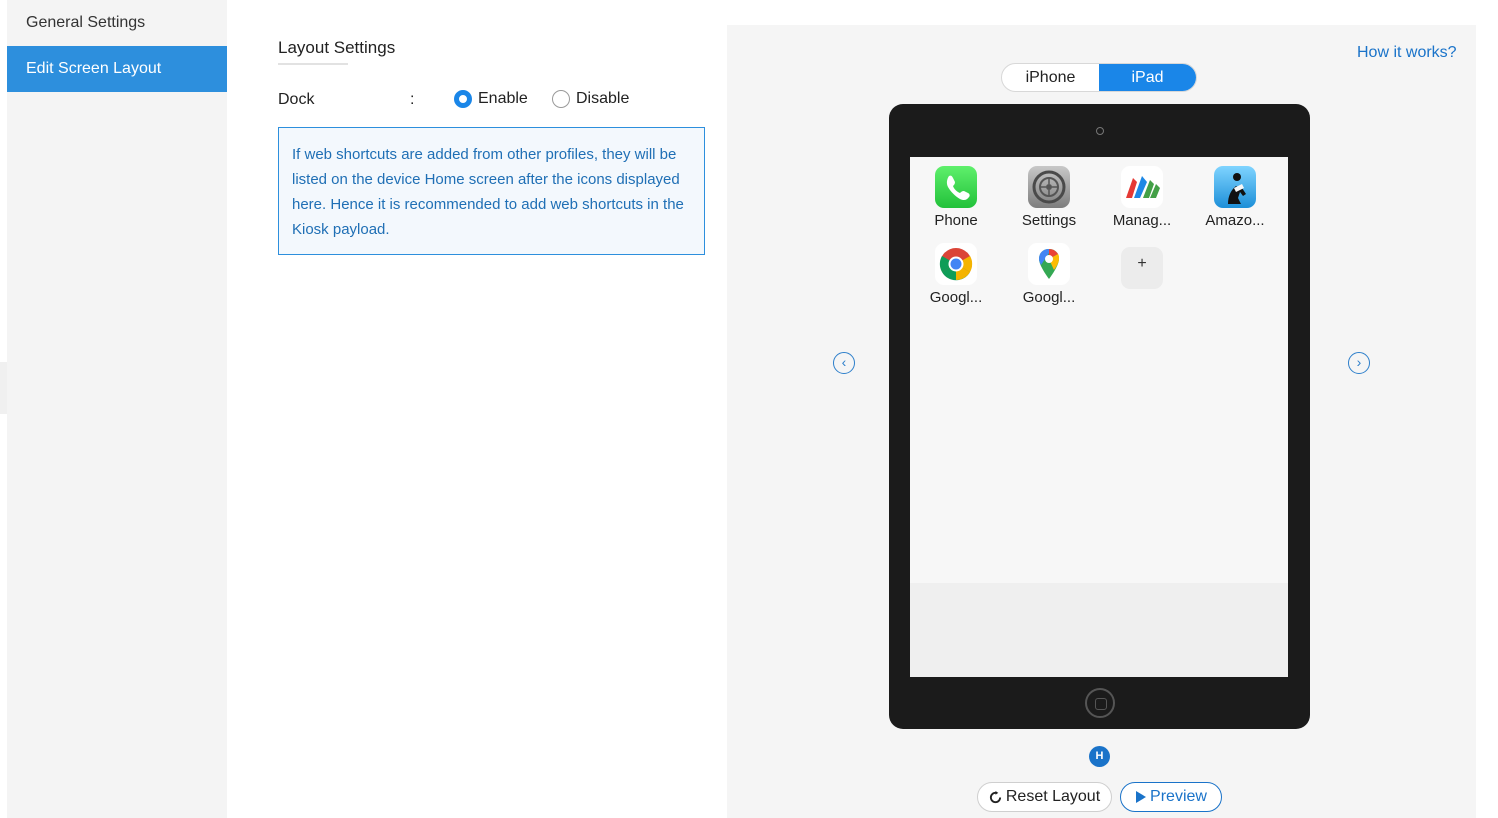 The width and height of the screenshot is (1498, 818). I want to click on kindle-icon, so click(1235, 187).